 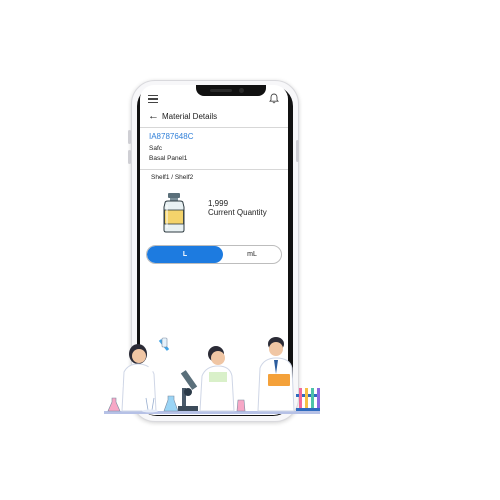 I want to click on unit-option-ml: mL, so click(x=252, y=254).